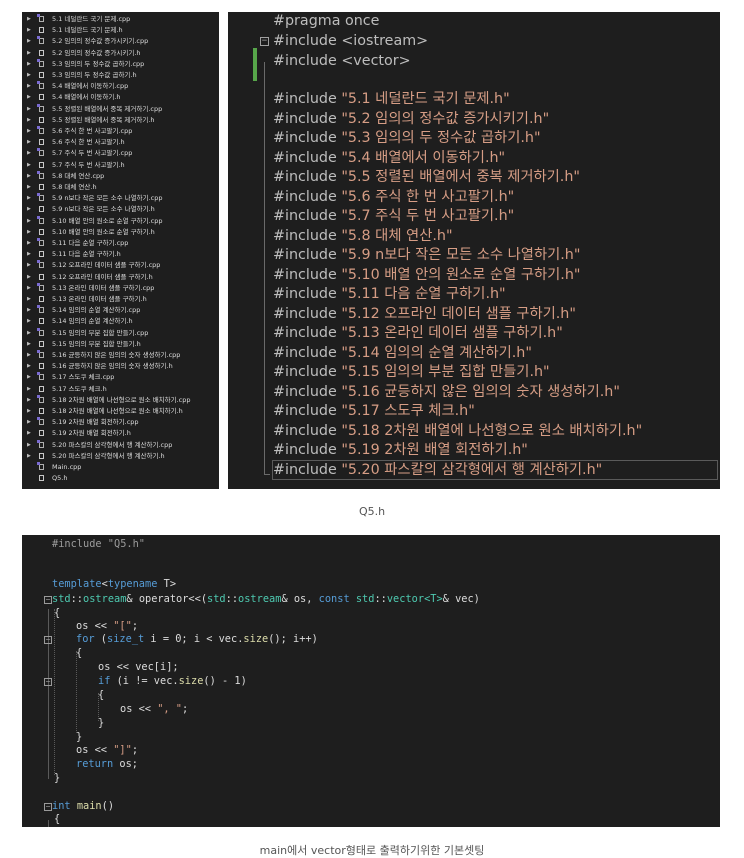 This screenshot has height=858, width=744. Describe the element at coordinates (120, 478) in the screenshot. I see `explorer-file-item: Q5.h` at that location.